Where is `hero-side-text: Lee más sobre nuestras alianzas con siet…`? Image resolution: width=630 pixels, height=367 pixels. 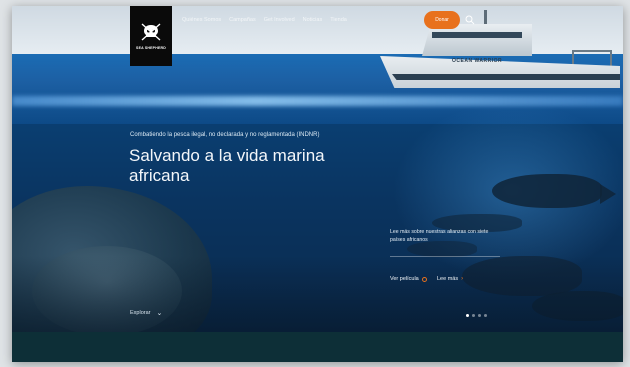
hero-side-text: Lee más sobre nuestras alianzas con siet… is located at coordinates (439, 236).